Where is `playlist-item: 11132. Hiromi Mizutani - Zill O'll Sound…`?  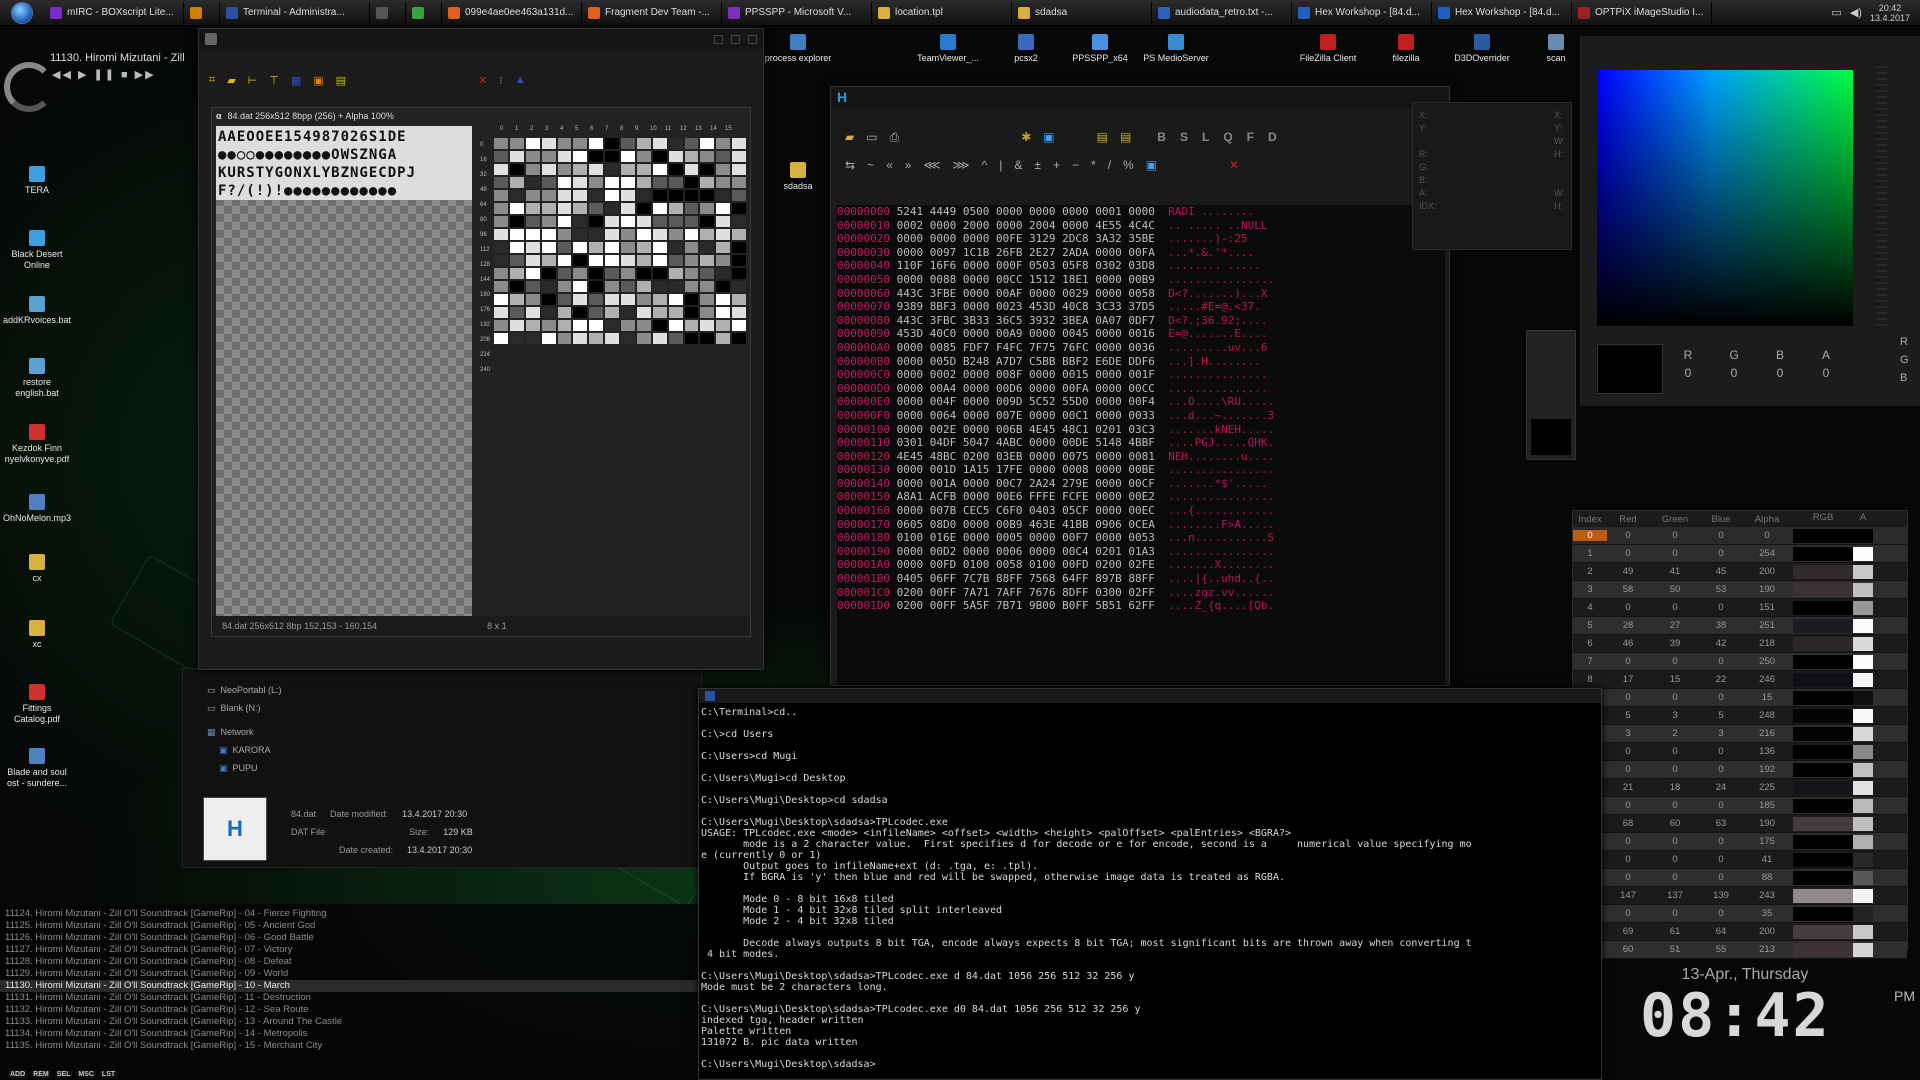
playlist-item: 11132. Hiromi Mizutani - Zill O'll Sound… is located at coordinates (350, 1010).